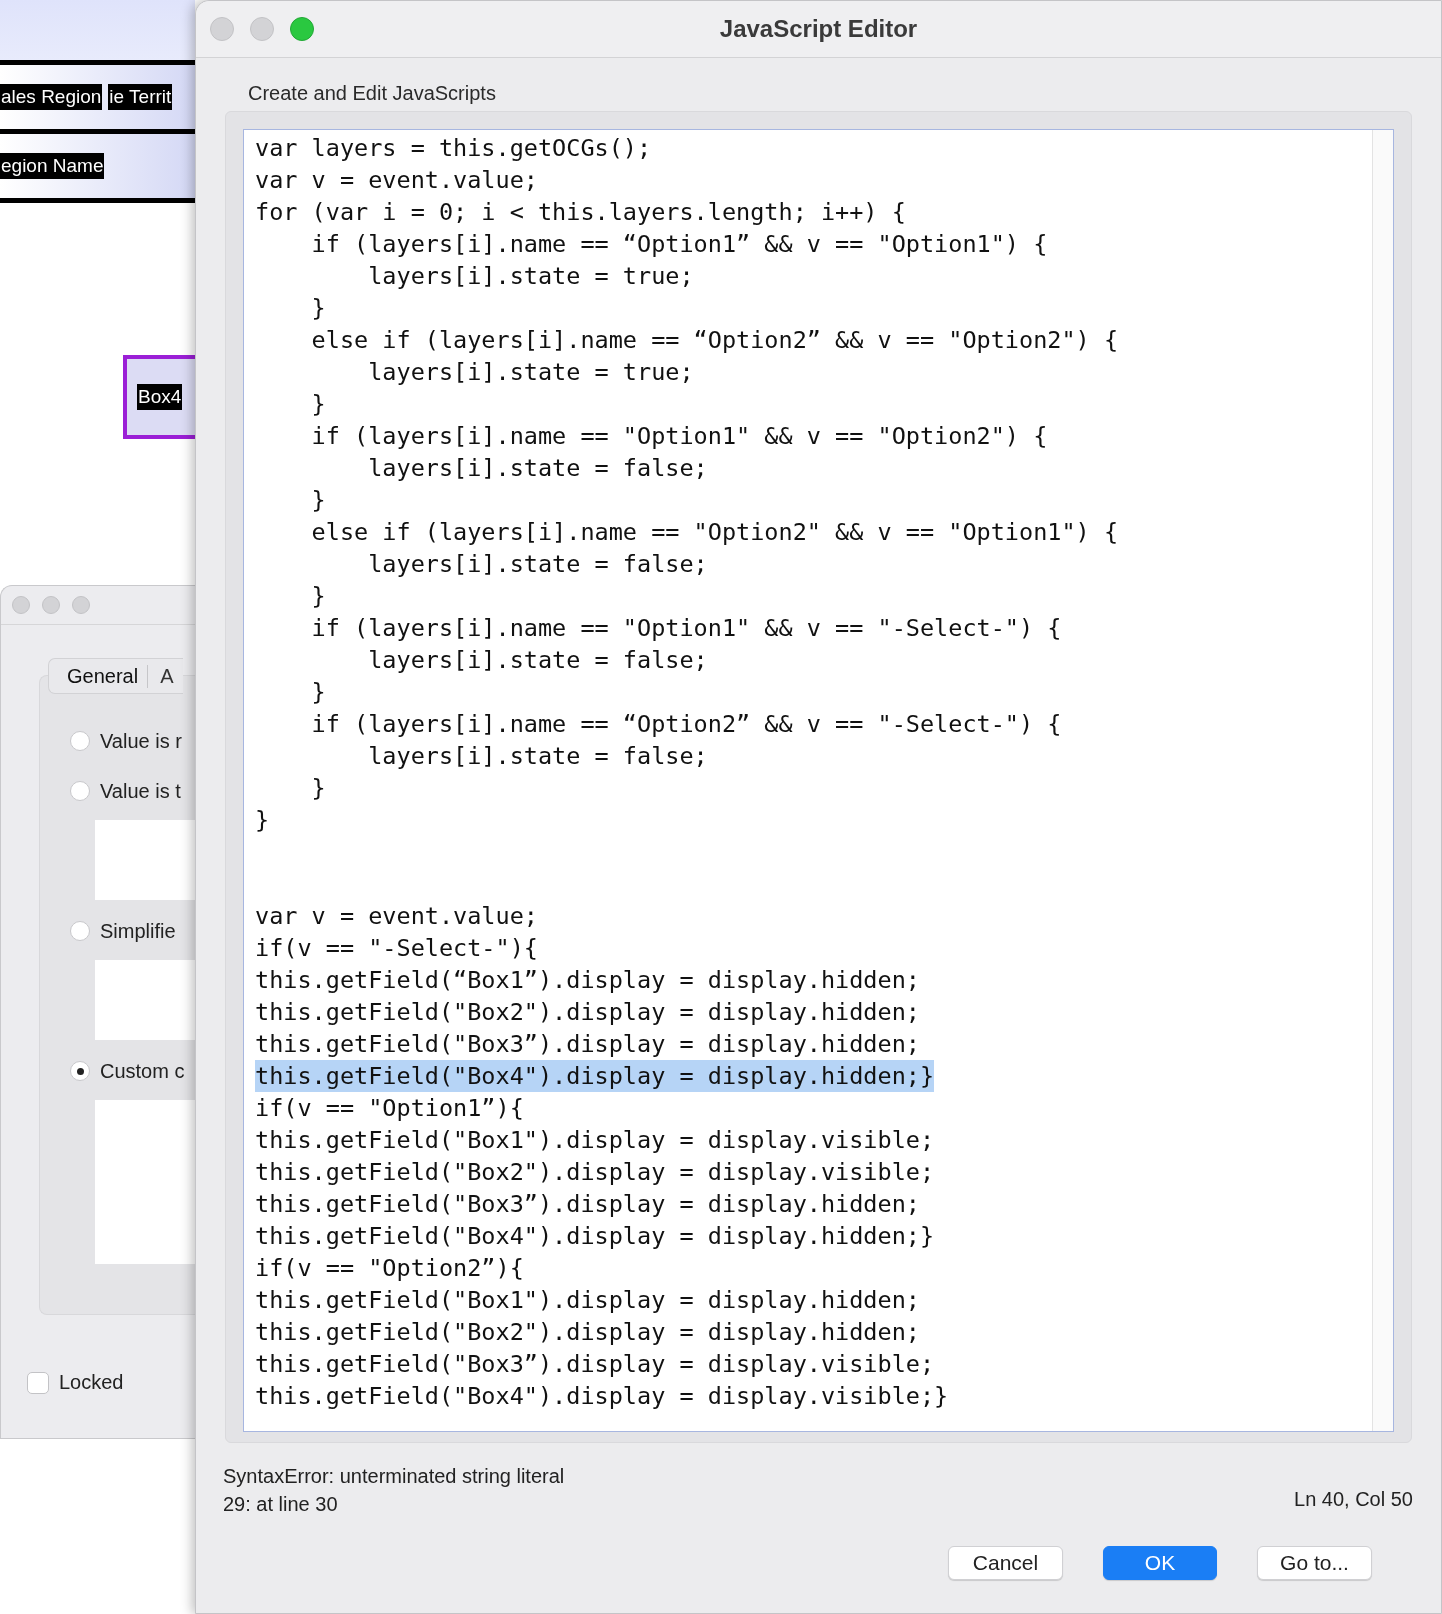 This screenshot has height=1614, width=1442. Describe the element at coordinates (1005, 1563) in the screenshot. I see `dialog-button: Cancel` at that location.